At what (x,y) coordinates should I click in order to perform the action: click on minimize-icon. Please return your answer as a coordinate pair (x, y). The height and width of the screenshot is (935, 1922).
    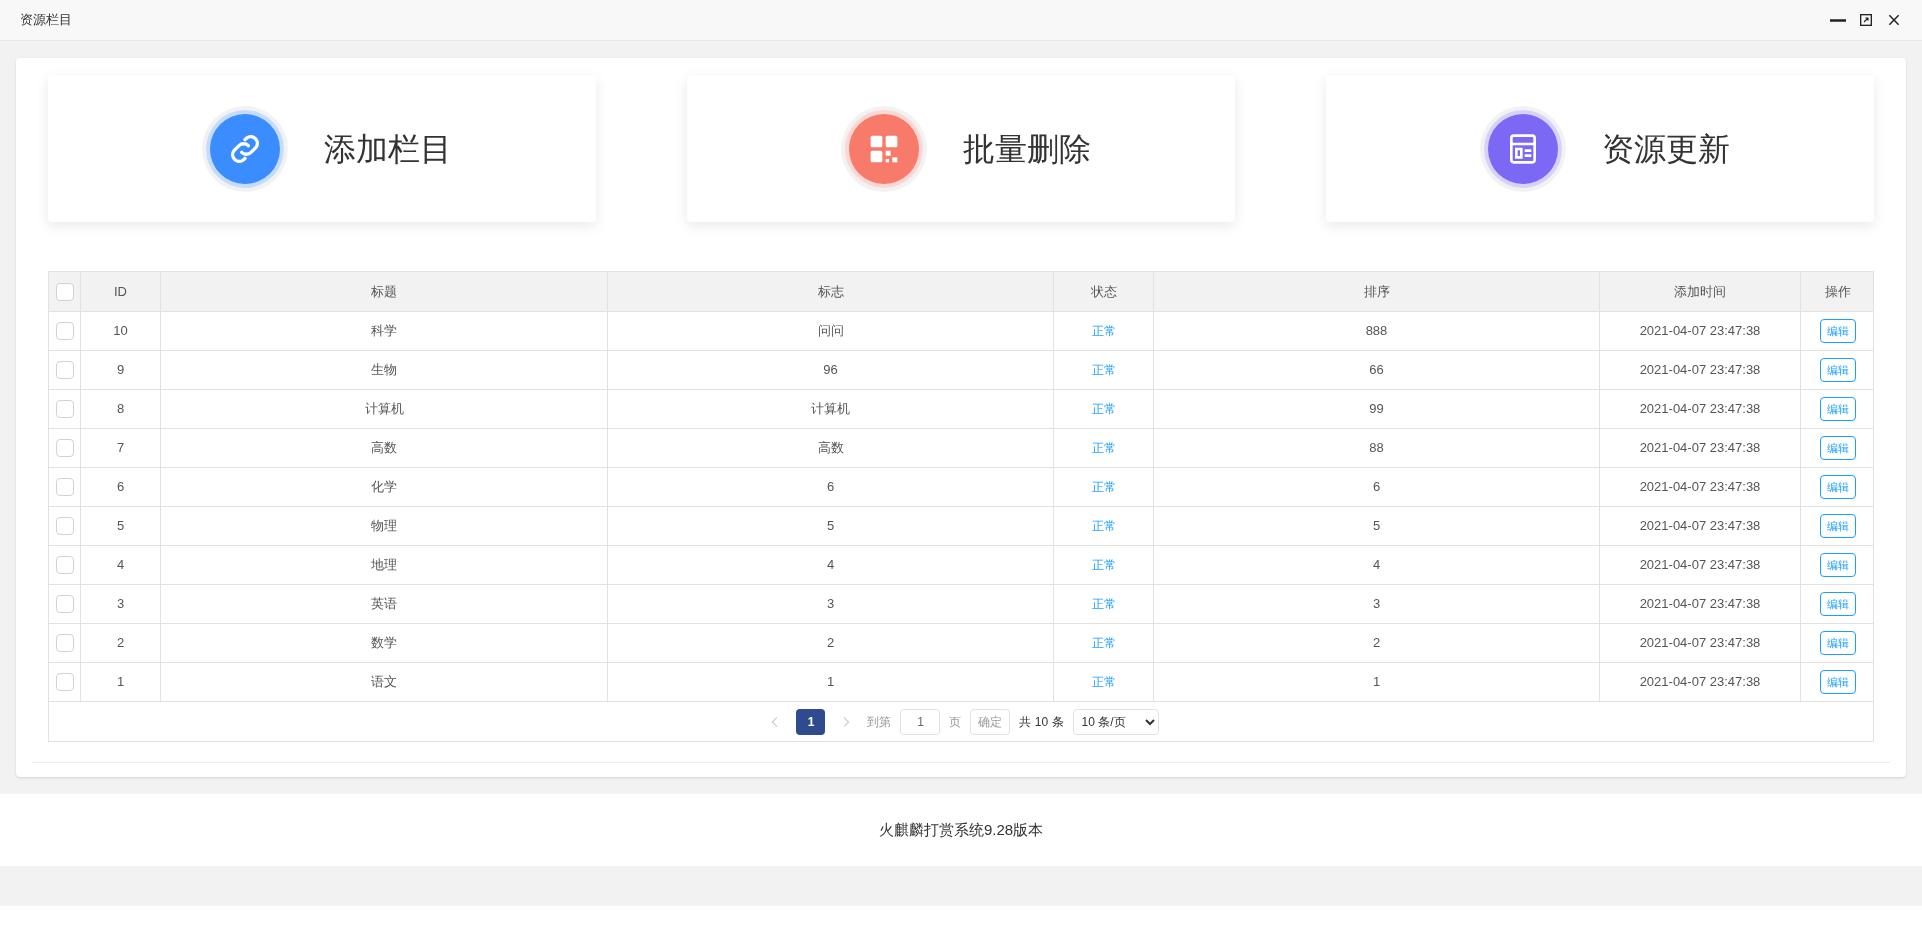
    Looking at the image, I should click on (1838, 20).